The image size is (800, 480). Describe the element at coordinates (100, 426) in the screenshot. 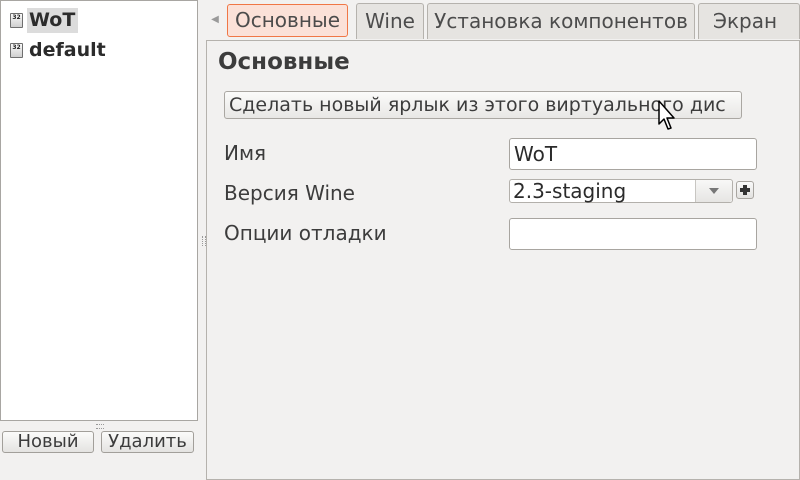

I see `vertical-resize-grip` at that location.